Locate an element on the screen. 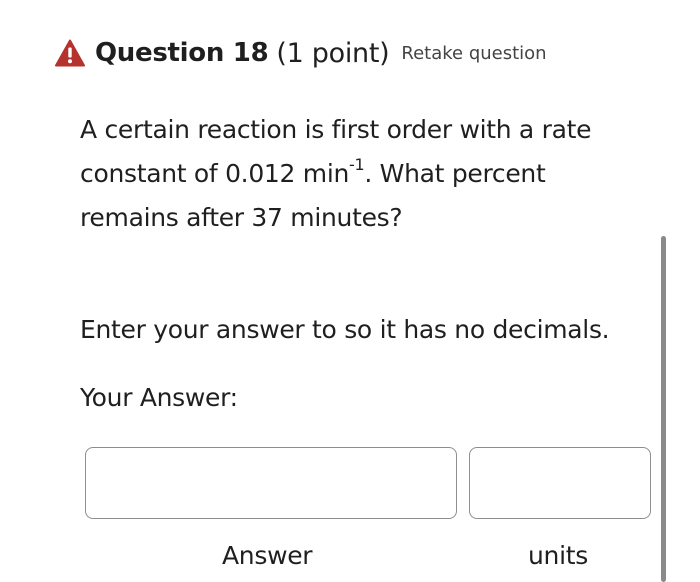 This screenshot has width=700, height=582. your-answer-label: Your Answer: is located at coordinates (159, 397).